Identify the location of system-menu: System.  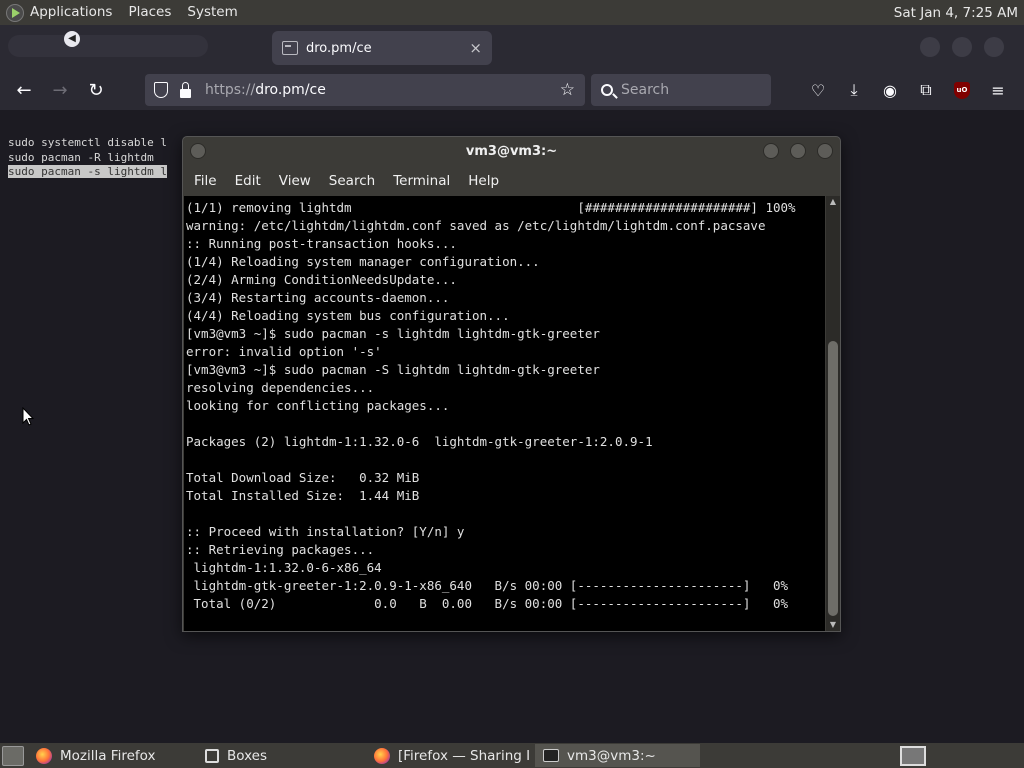
(212, 12).